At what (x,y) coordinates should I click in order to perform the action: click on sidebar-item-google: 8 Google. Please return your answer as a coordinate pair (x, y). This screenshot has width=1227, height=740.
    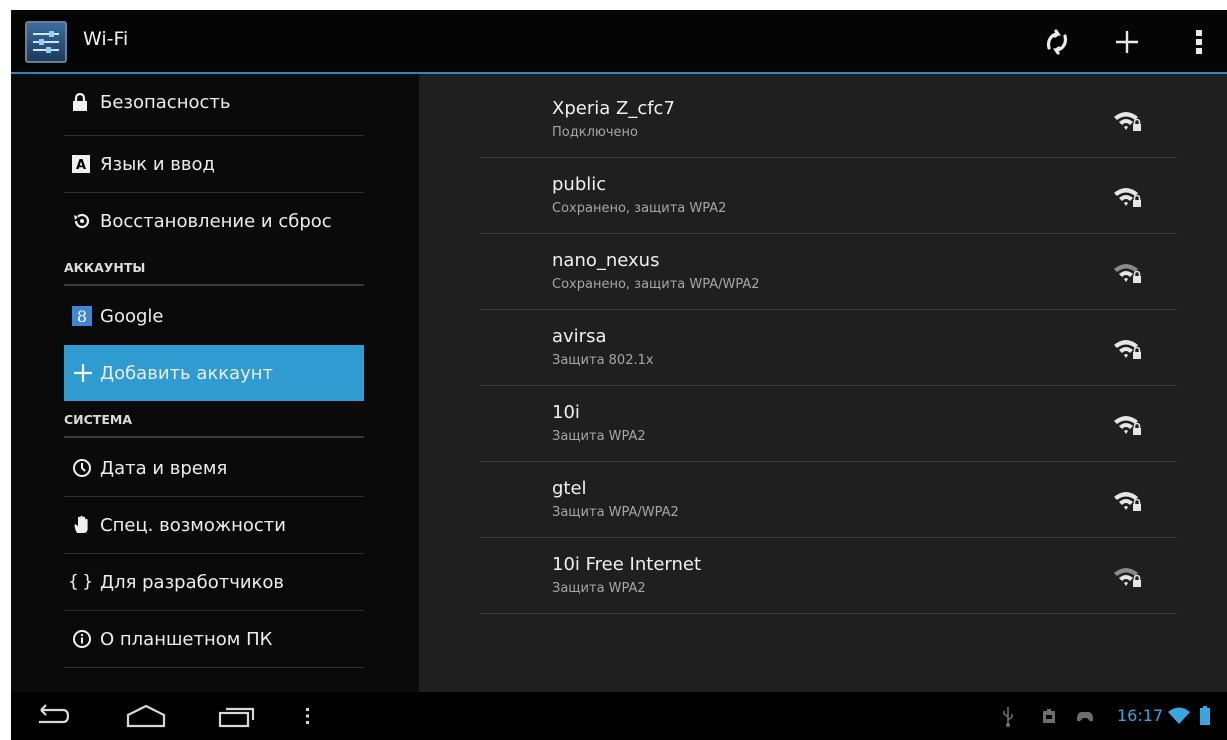
    Looking at the image, I should click on (214, 316).